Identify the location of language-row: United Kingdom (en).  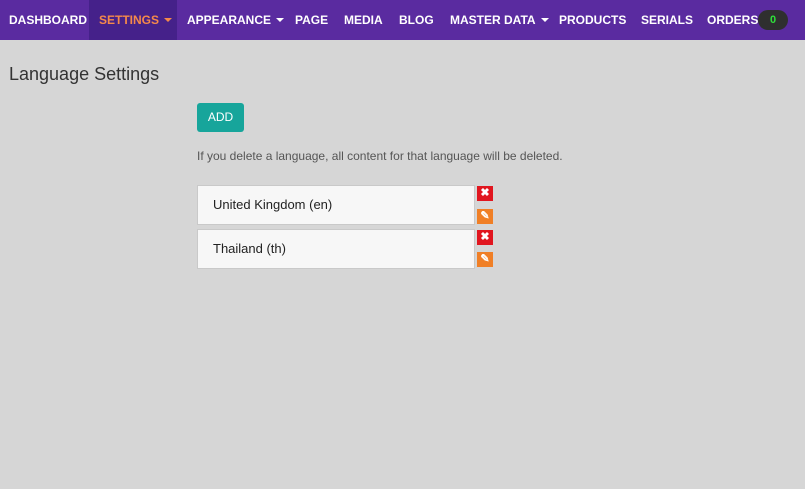
(336, 205).